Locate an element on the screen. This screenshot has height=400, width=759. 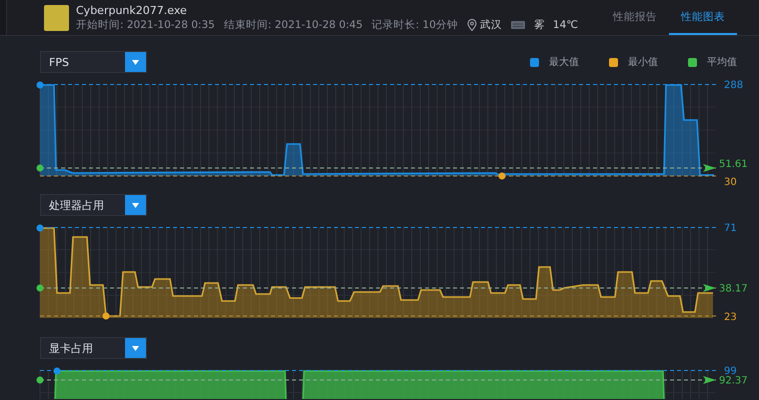
metric-dropdown: FPS is located at coordinates (93, 62).